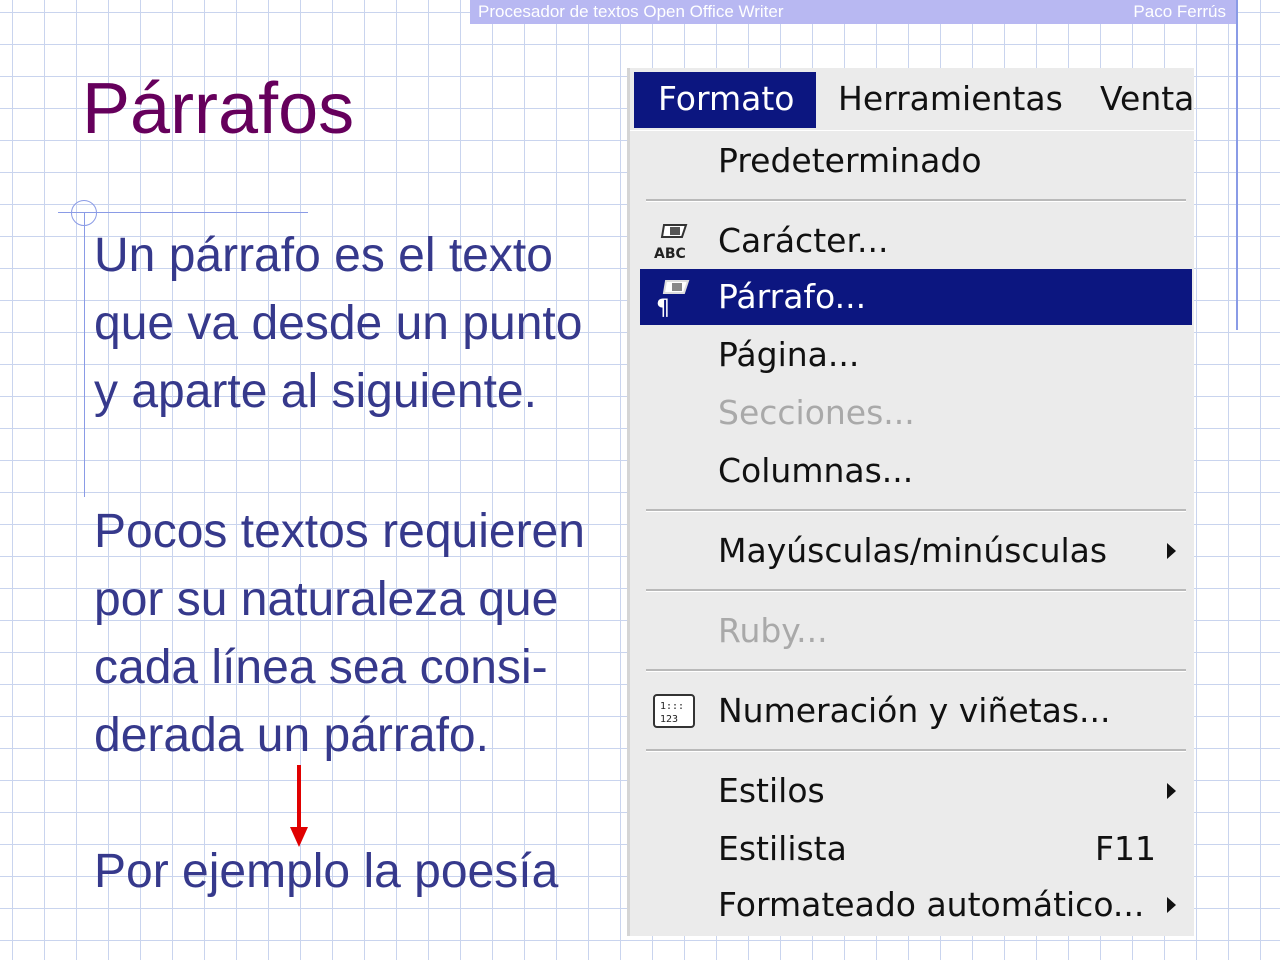 The image size is (1280, 960). Describe the element at coordinates (1237, 165) in the screenshot. I see `decorative-rule` at that location.